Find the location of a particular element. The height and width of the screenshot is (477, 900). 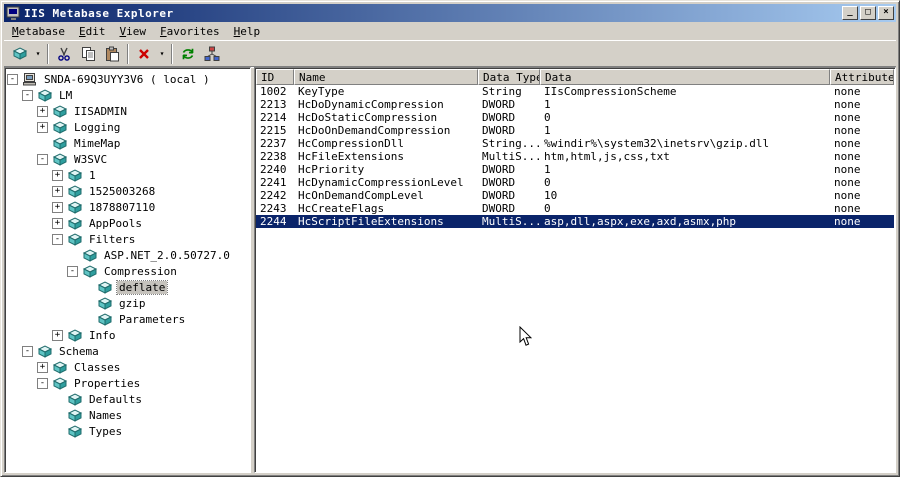

tree-item-mimemap: MimeMap is located at coordinates (128, 143).